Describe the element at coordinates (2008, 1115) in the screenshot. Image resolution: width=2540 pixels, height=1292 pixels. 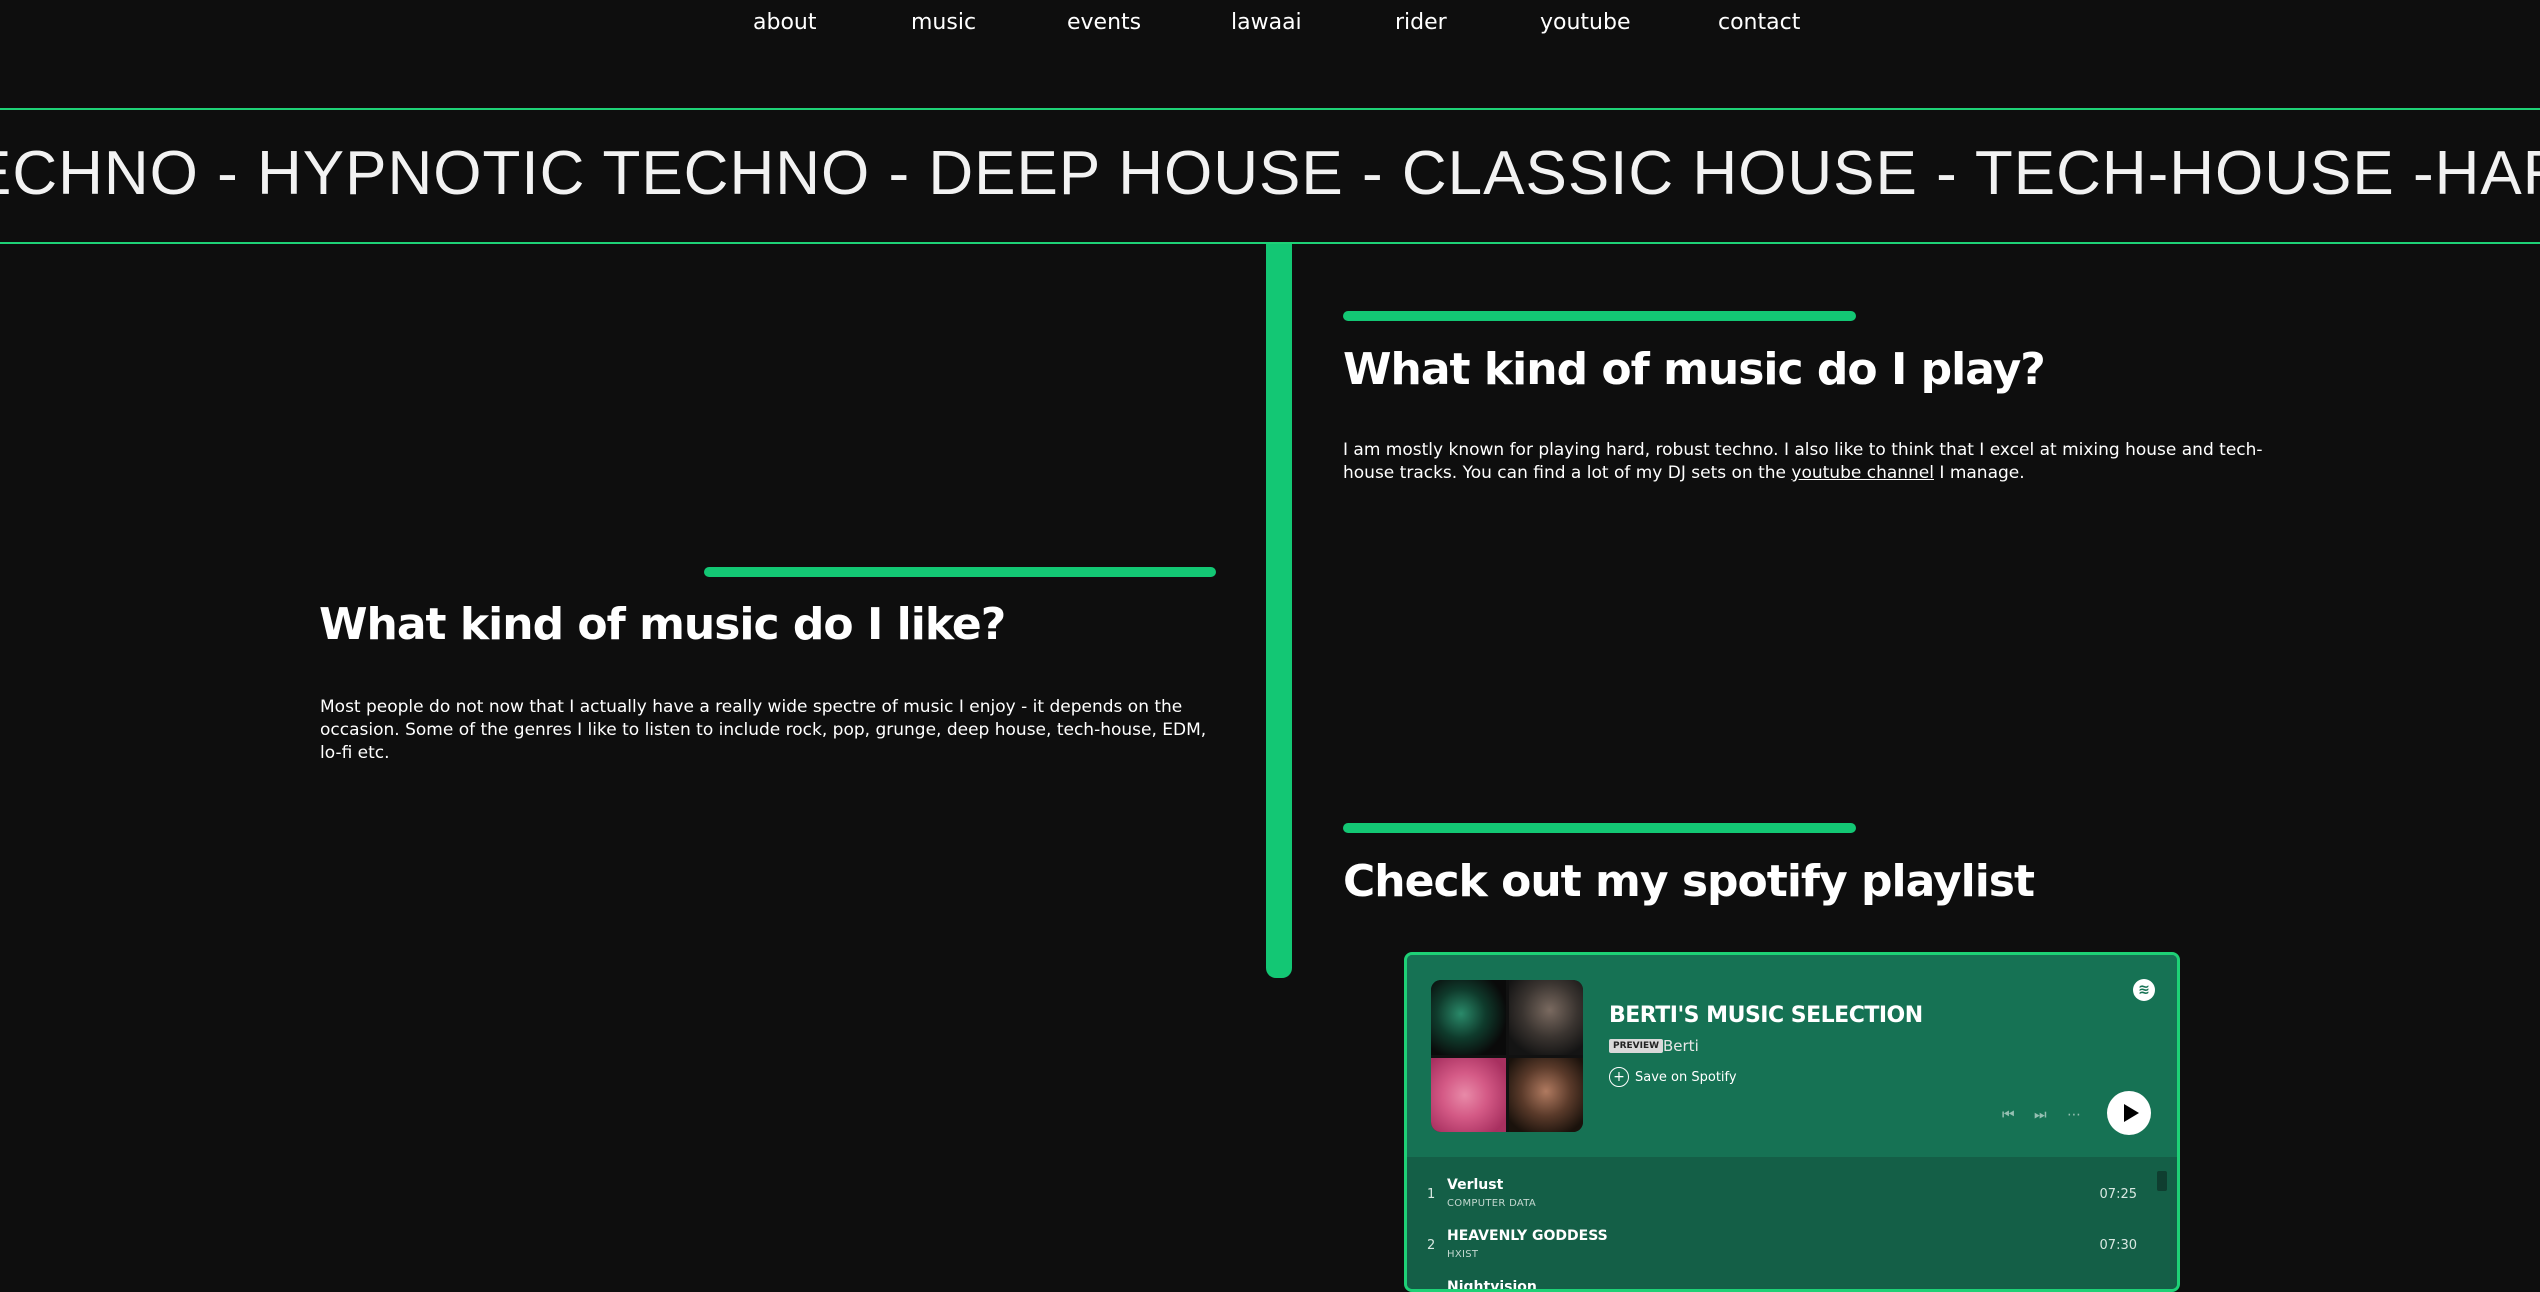
I see `previous-track-icon: ⏮` at that location.